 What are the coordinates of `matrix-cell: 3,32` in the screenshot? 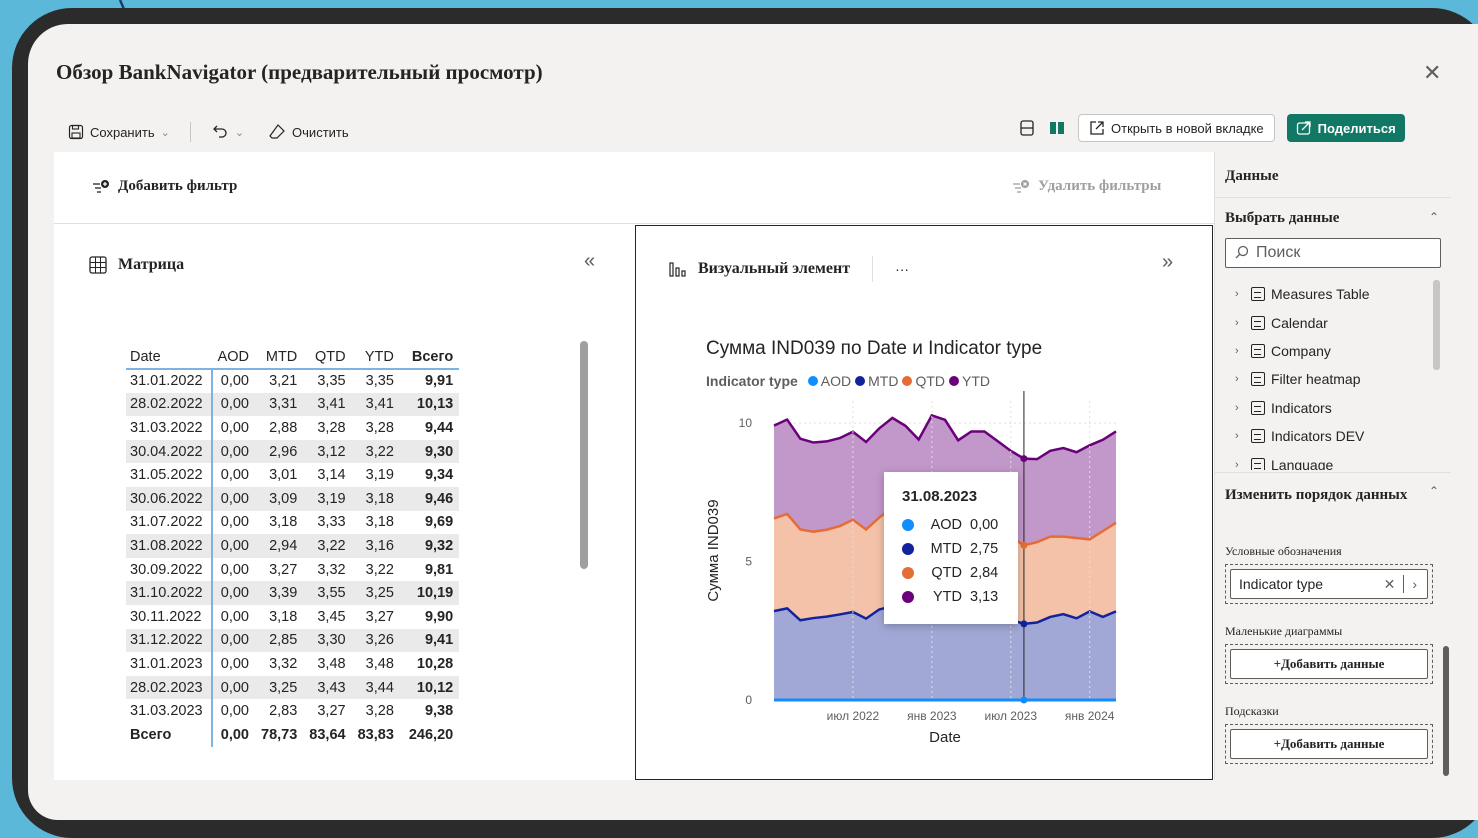 It's located at (327, 569).